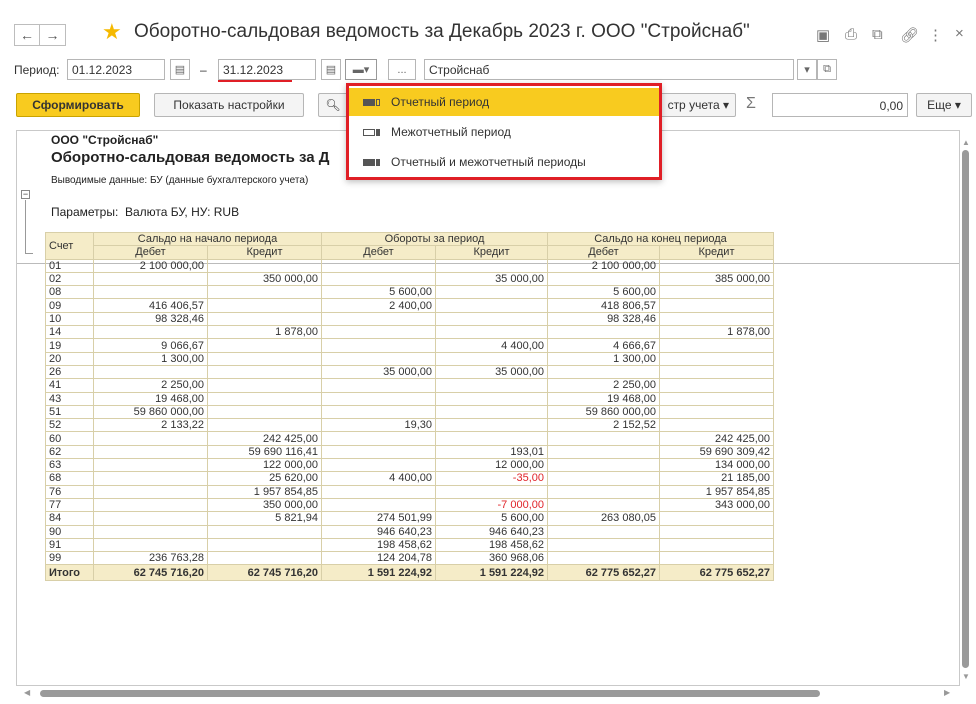 This screenshot has width=976, height=704. What do you see at coordinates (150, 319) in the screenshot?
I see `amount-cell: 98 328,46` at bounding box center [150, 319].